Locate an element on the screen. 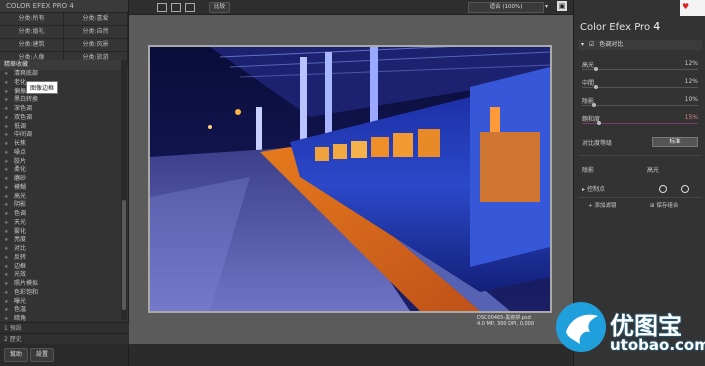  enable-checkbox: ☑ is located at coordinates (591, 44).